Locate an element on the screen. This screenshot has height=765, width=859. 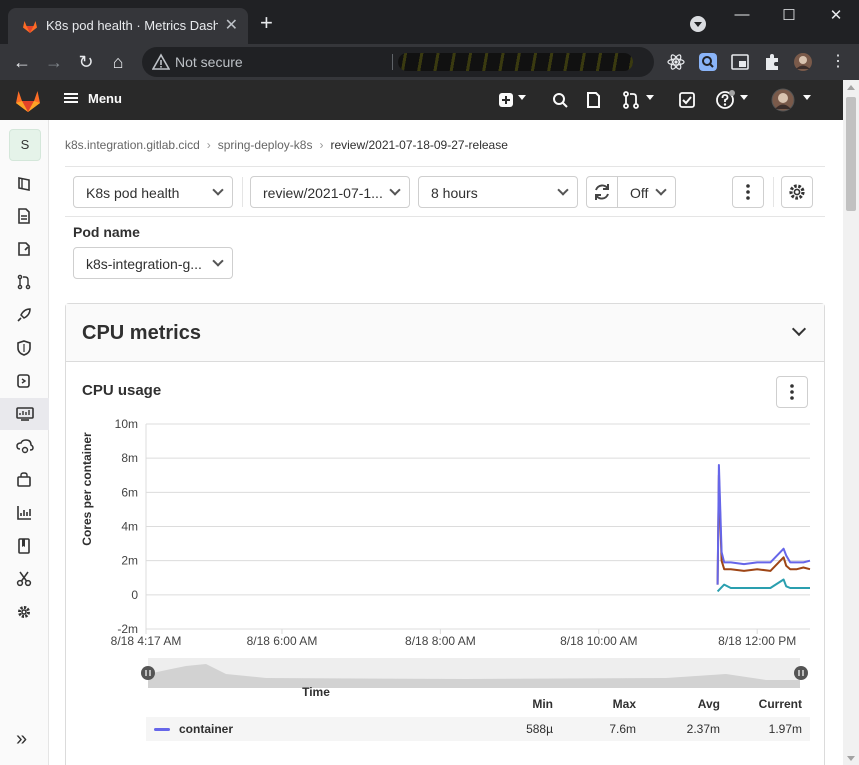
back-icon: ← is located at coordinates (22, 62).